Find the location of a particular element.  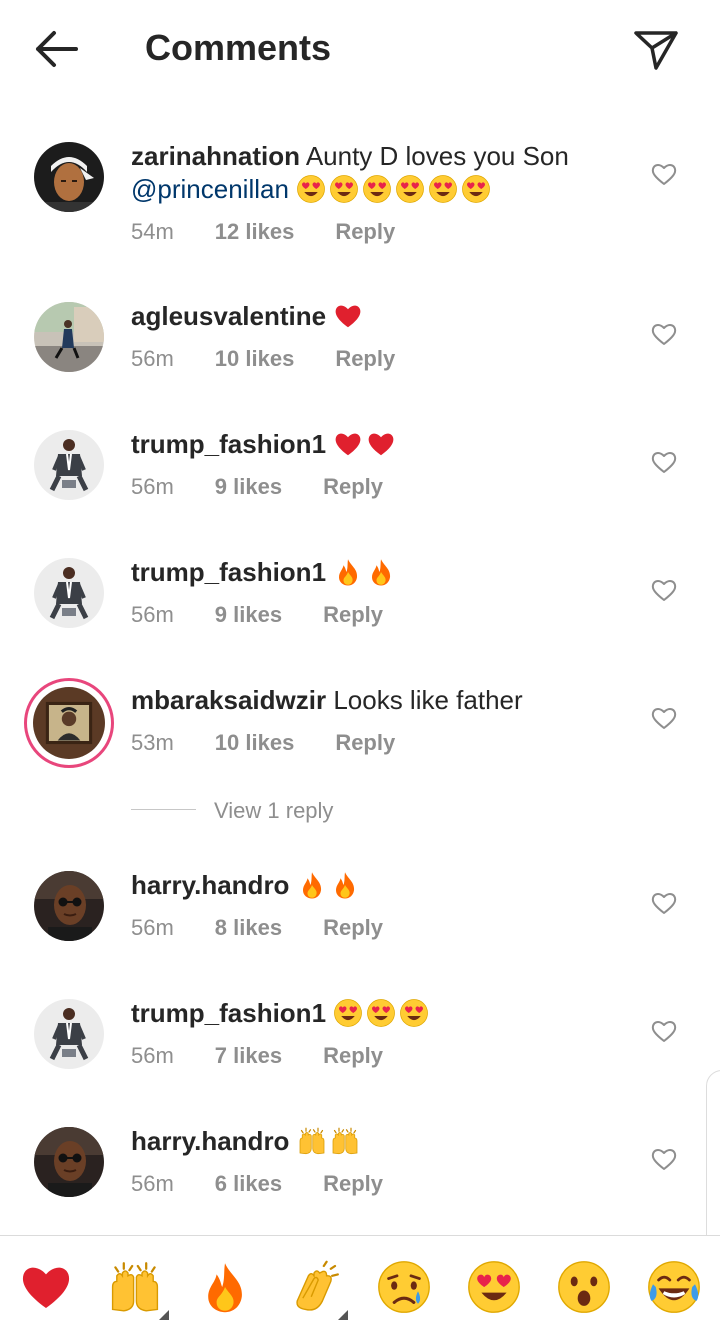

quick-reaction-red-heart is located at coordinates (46, 1287).